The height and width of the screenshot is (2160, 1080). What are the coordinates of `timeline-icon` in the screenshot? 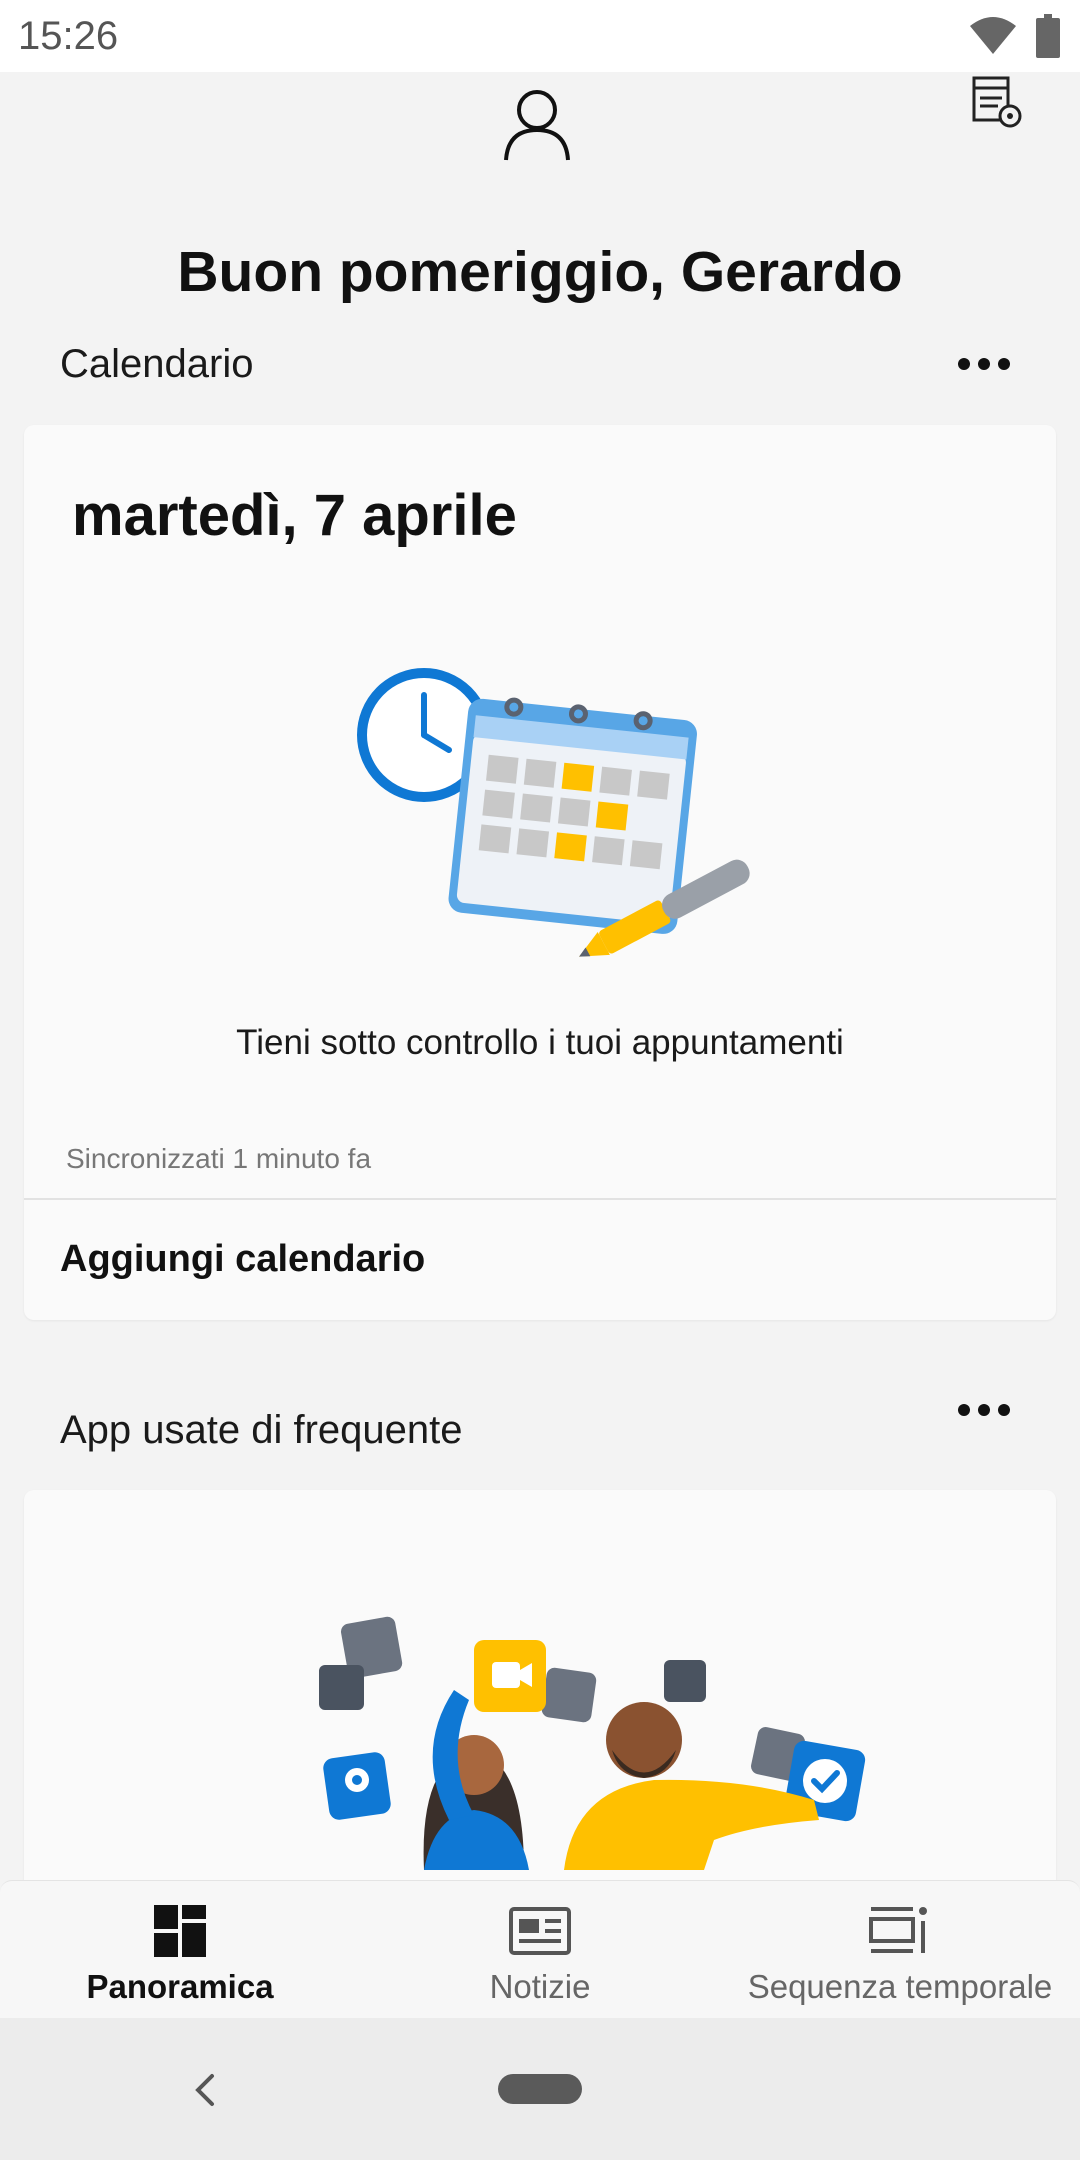 It's located at (898, 1930).